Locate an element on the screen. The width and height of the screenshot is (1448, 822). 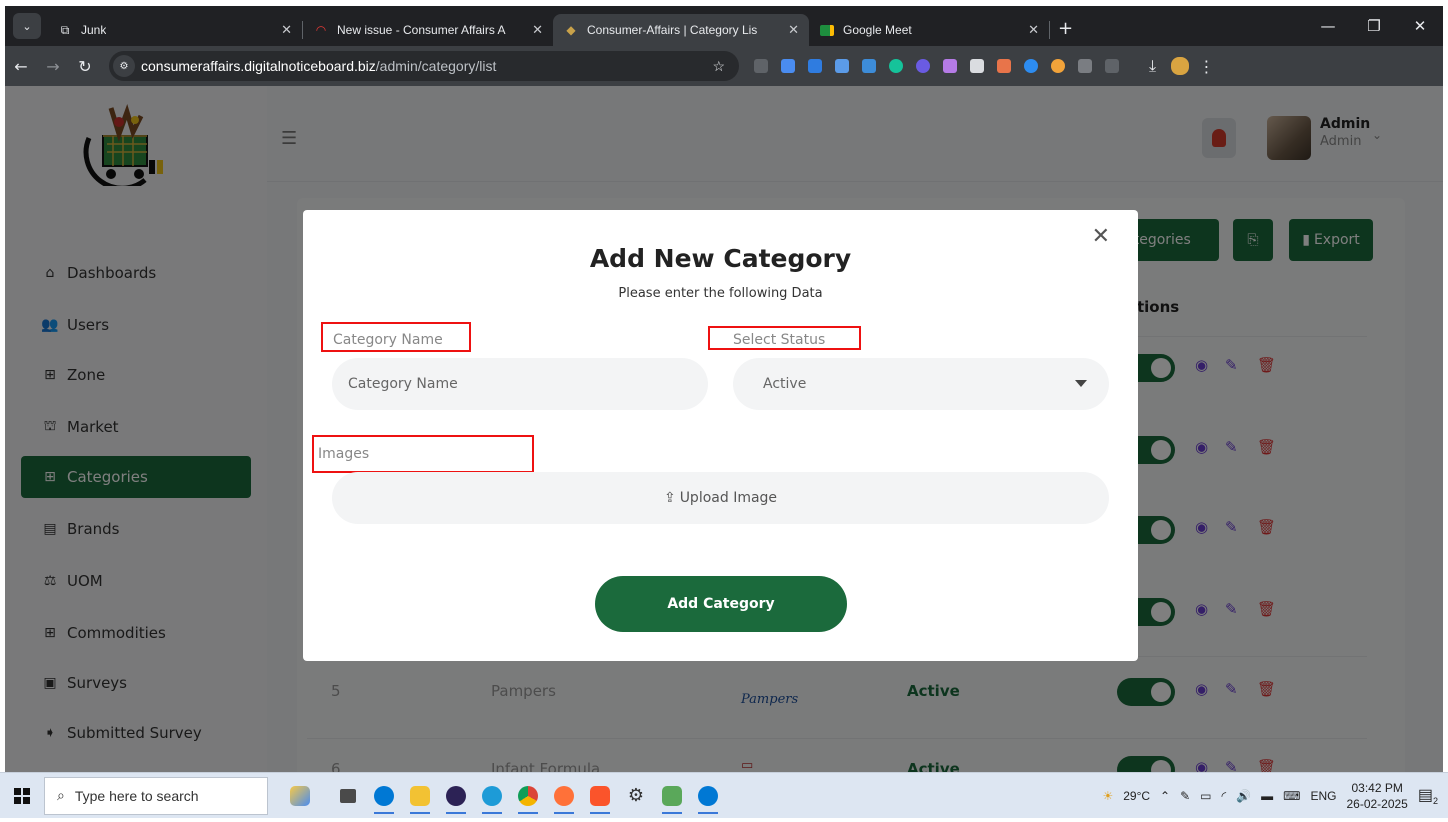
chrome-menu-icon: ⋮ is located at coordinates (1206, 66).